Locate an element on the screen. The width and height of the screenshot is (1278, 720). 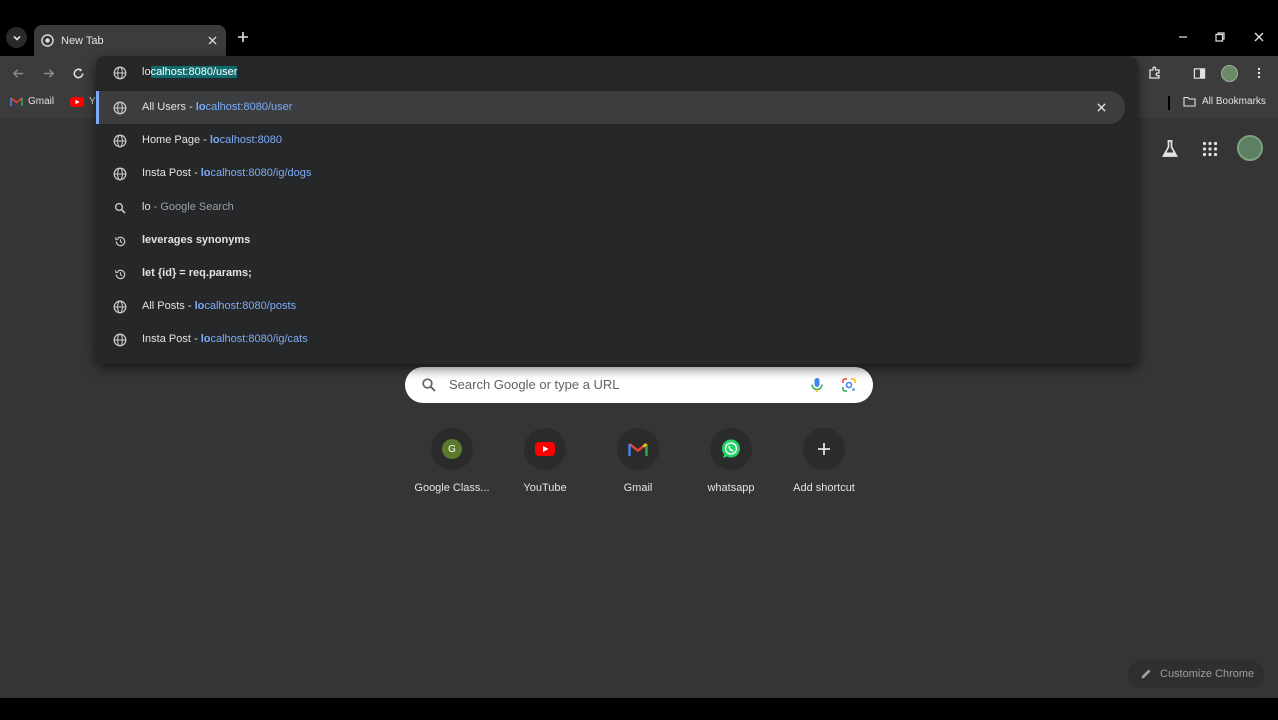
shortcut-whatsapp: whatsapp is located at coordinates (731, 461).